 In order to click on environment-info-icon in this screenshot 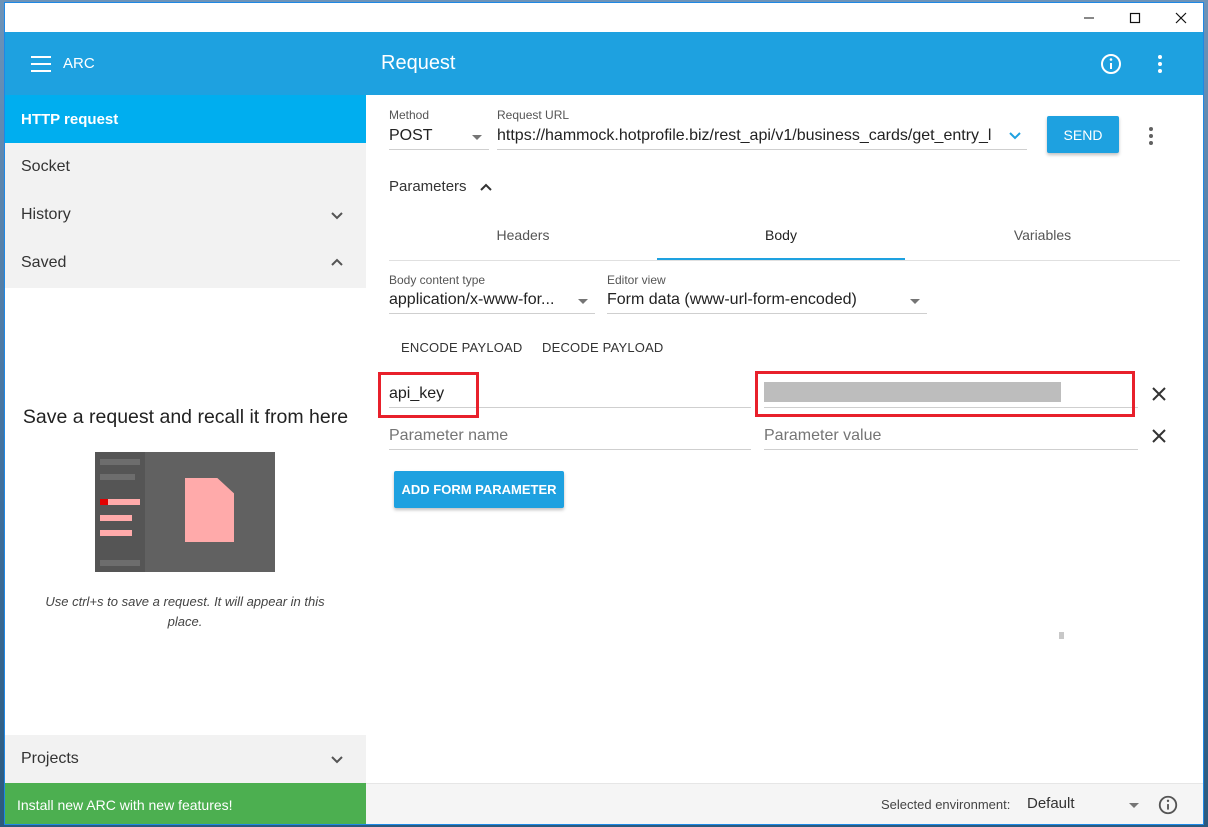, I will do `click(1168, 805)`.